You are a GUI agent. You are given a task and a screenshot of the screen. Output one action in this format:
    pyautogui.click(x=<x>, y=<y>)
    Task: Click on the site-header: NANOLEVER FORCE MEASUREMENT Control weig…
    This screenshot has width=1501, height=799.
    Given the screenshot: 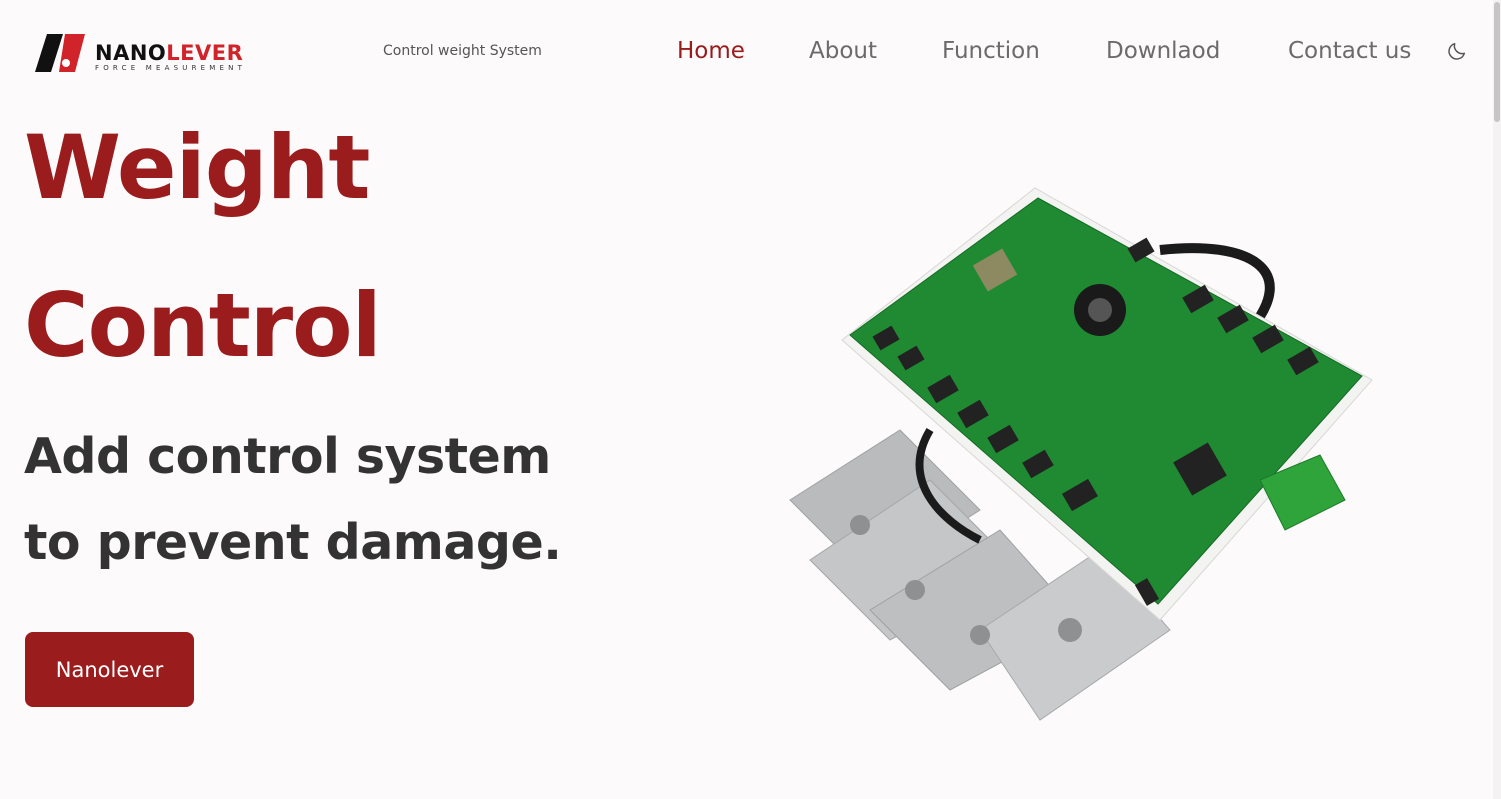 What is the action you would take?
    pyautogui.click(x=750, y=52)
    